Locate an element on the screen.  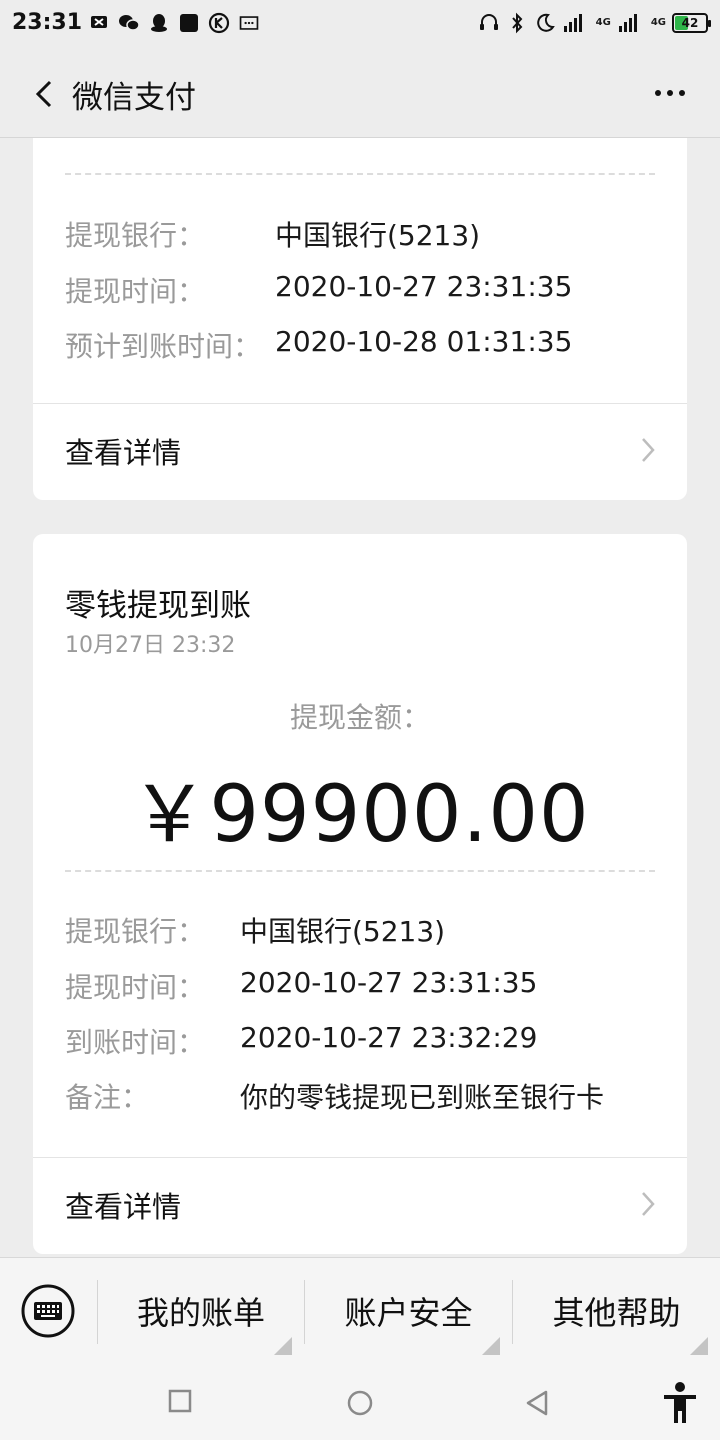
info-label: 到账时间： is located at coordinates (135, 1042).